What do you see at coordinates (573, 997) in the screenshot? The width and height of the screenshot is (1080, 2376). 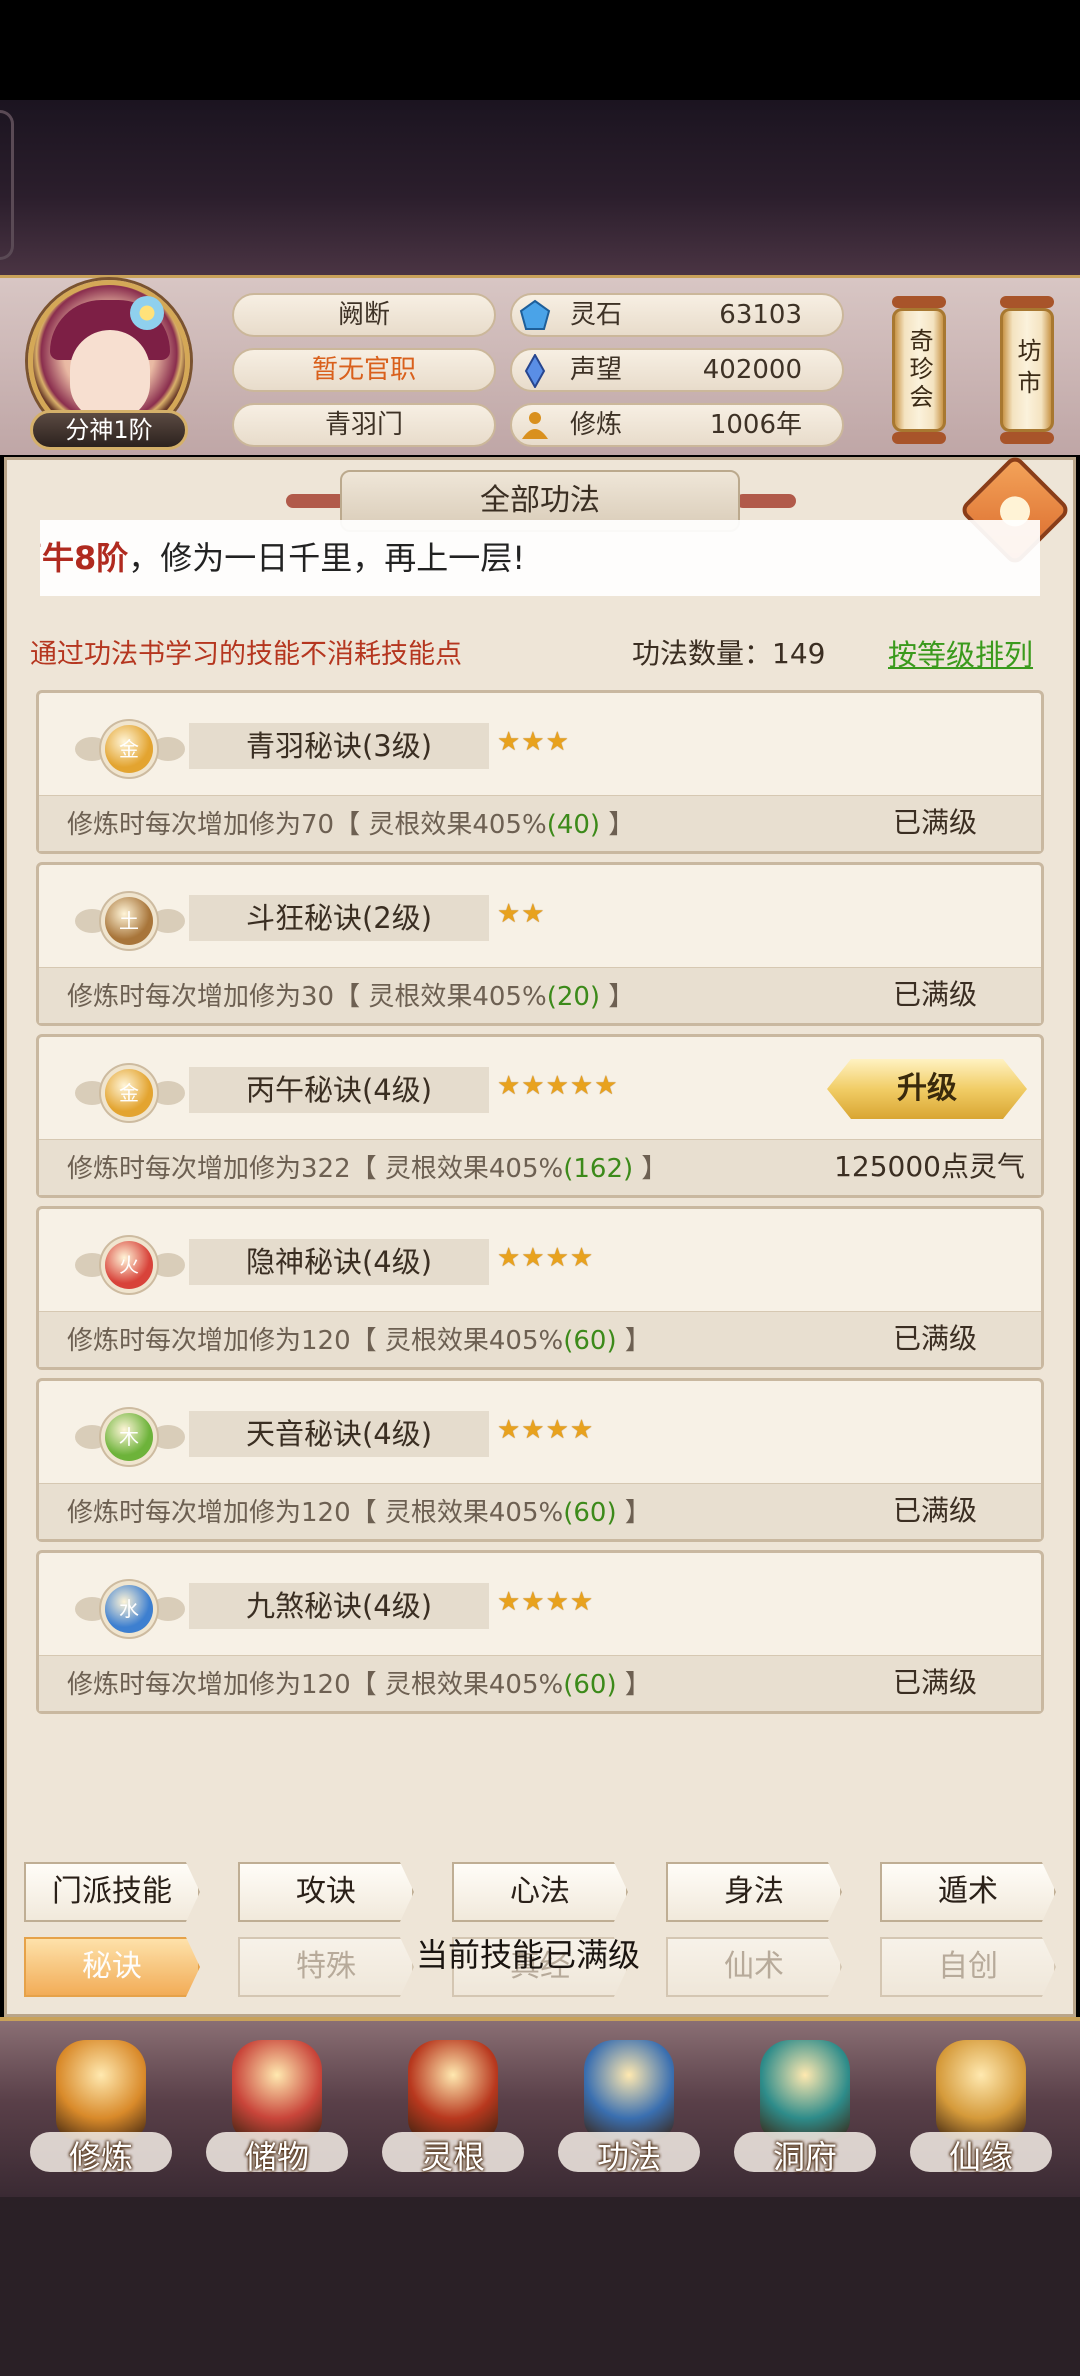 I see `desc-bonus: (20)` at bounding box center [573, 997].